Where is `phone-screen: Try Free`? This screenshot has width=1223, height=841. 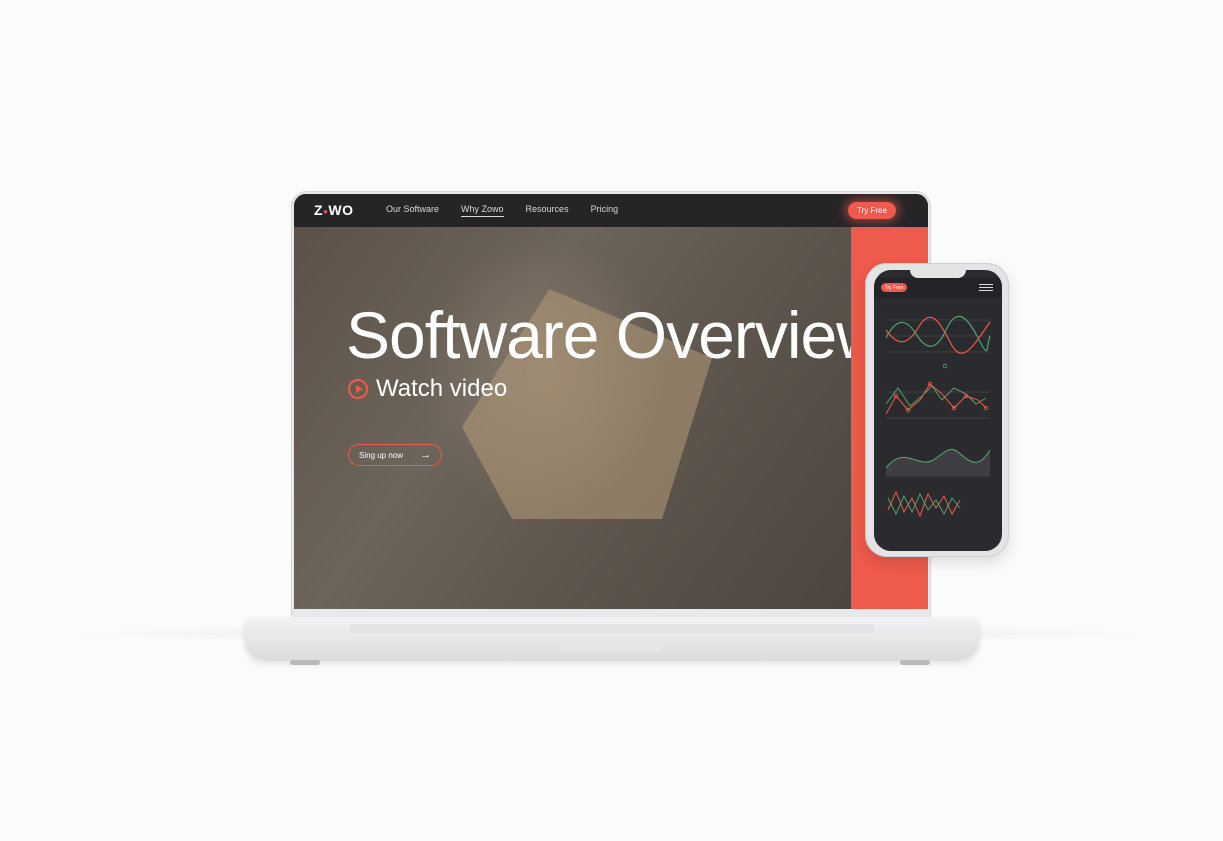
phone-screen: Try Free is located at coordinates (938, 410).